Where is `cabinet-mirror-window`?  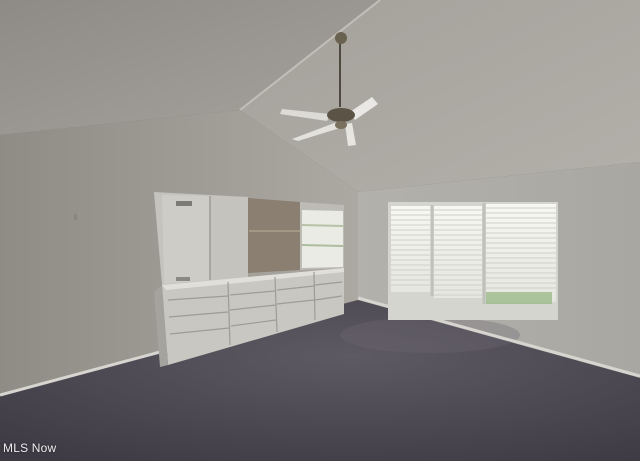 cabinet-mirror-window is located at coordinates (322, 239).